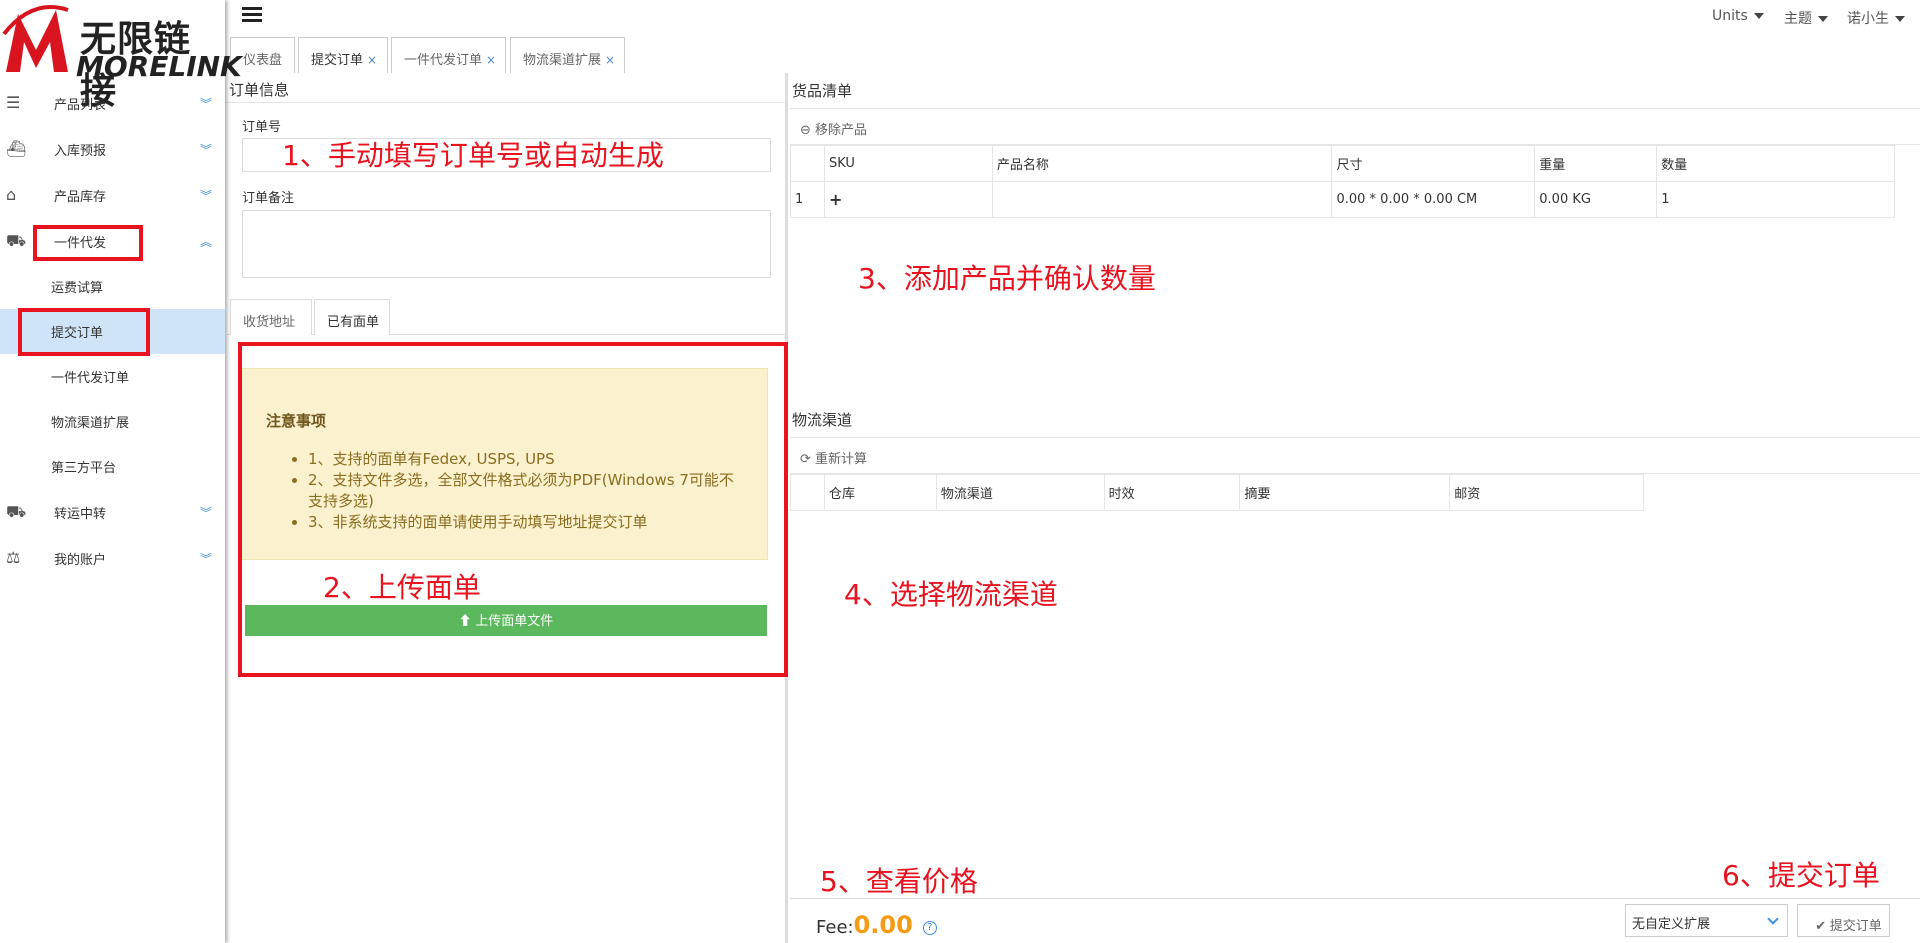  What do you see at coordinates (80, 197) in the screenshot?
I see `sidebar-item-label: 产品库存` at bounding box center [80, 197].